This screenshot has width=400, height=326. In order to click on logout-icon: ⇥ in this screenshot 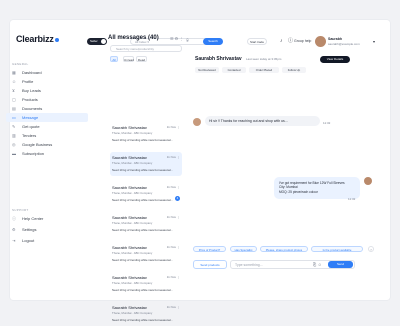, I will do `click(14, 240)`.